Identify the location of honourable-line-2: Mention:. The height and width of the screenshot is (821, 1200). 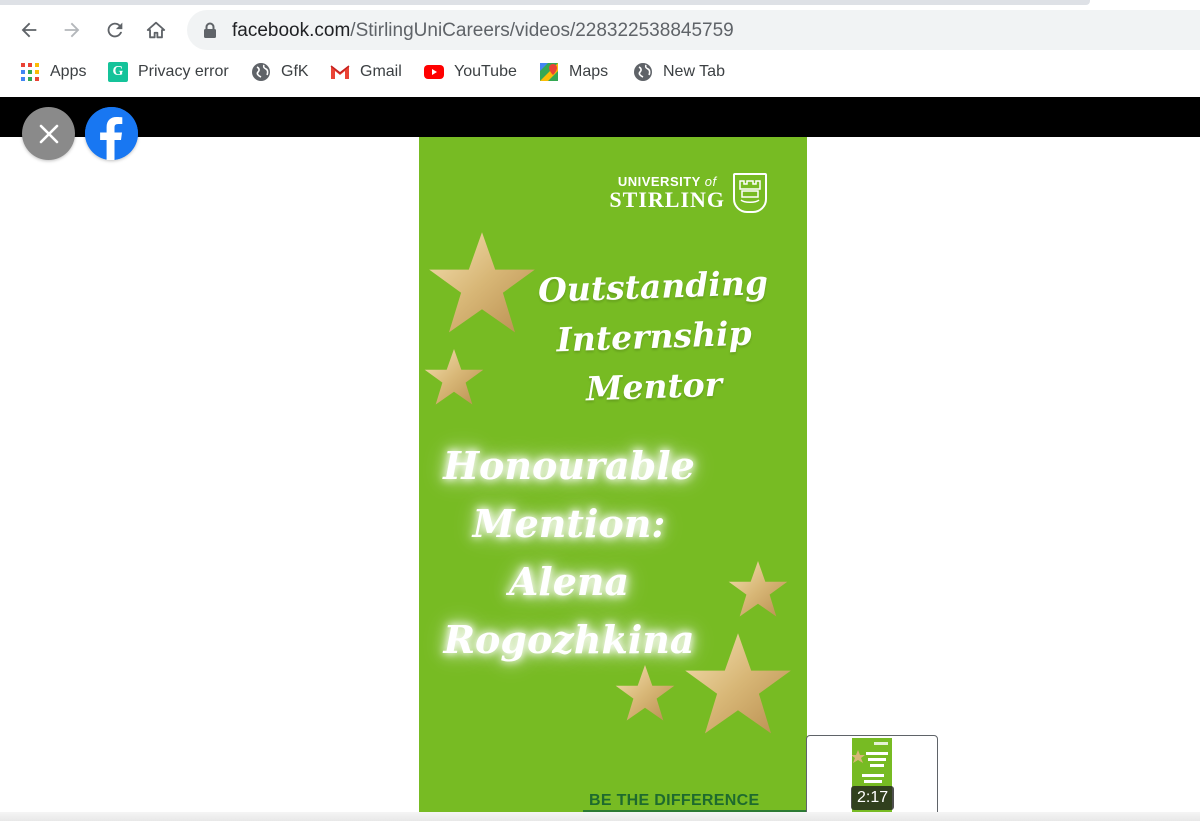
(569, 523).